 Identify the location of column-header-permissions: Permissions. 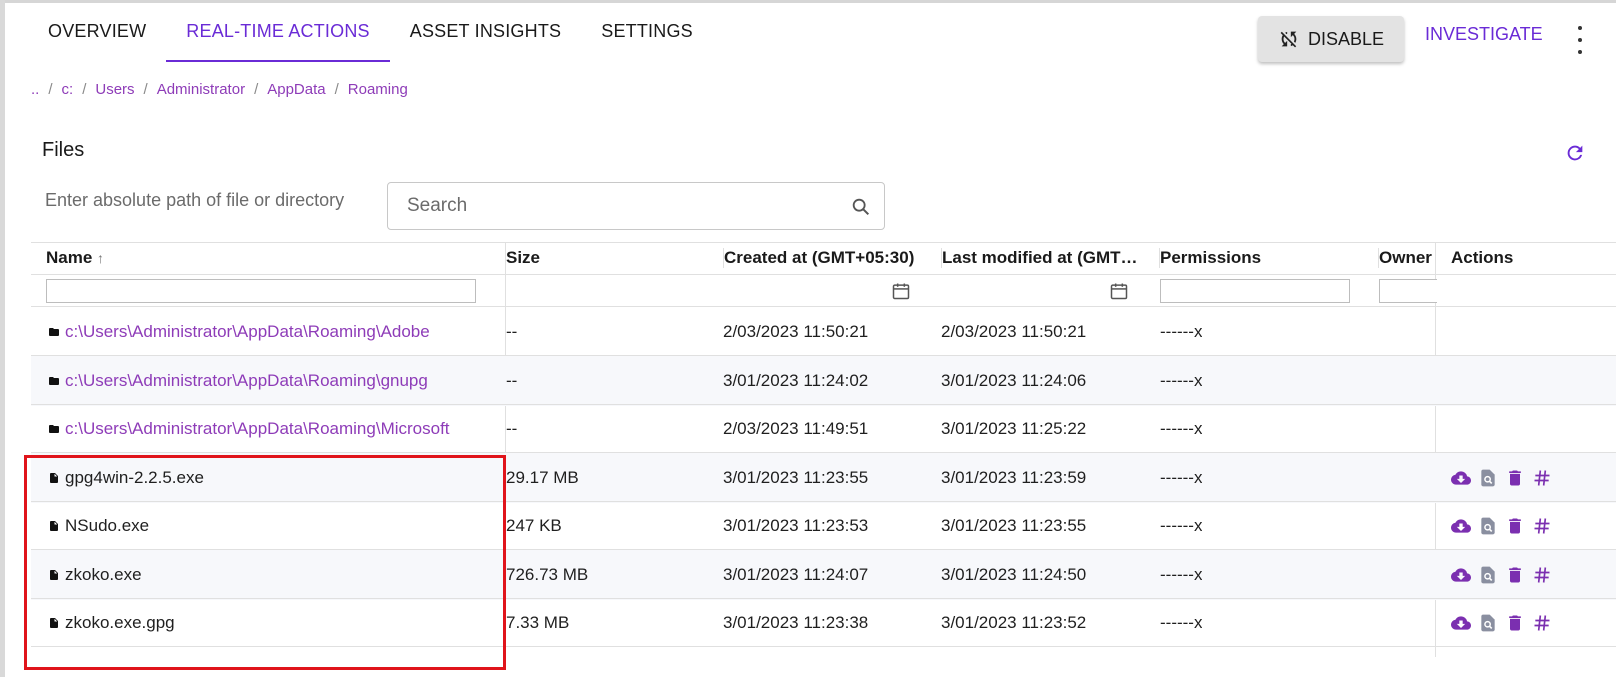
(1210, 258).